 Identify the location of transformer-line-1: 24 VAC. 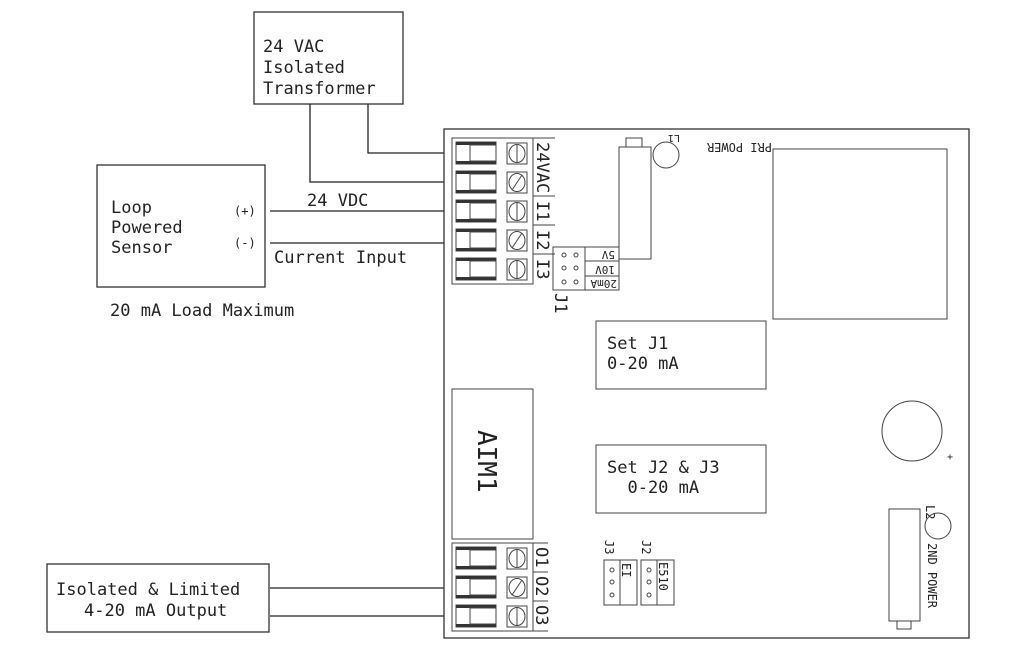
(293, 47).